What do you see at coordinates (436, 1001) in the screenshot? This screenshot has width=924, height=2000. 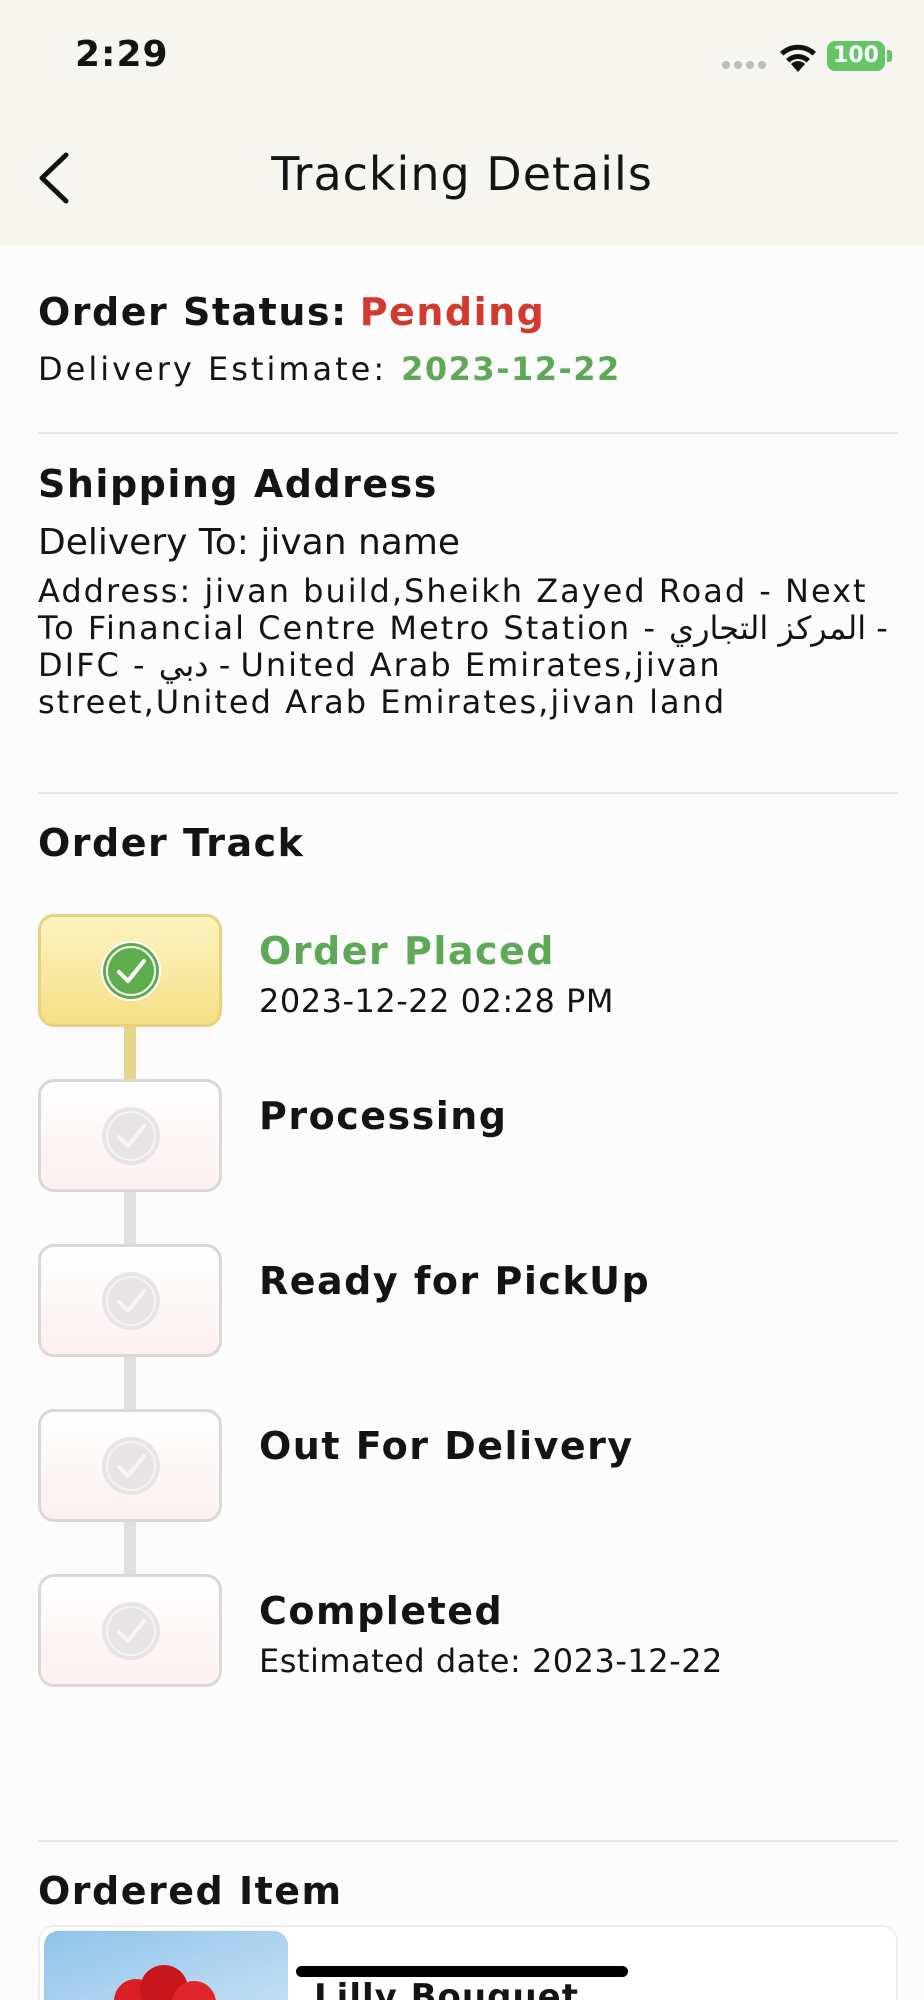 I see `step-date-order-placed: 2023-12-22 02:28 PM` at bounding box center [436, 1001].